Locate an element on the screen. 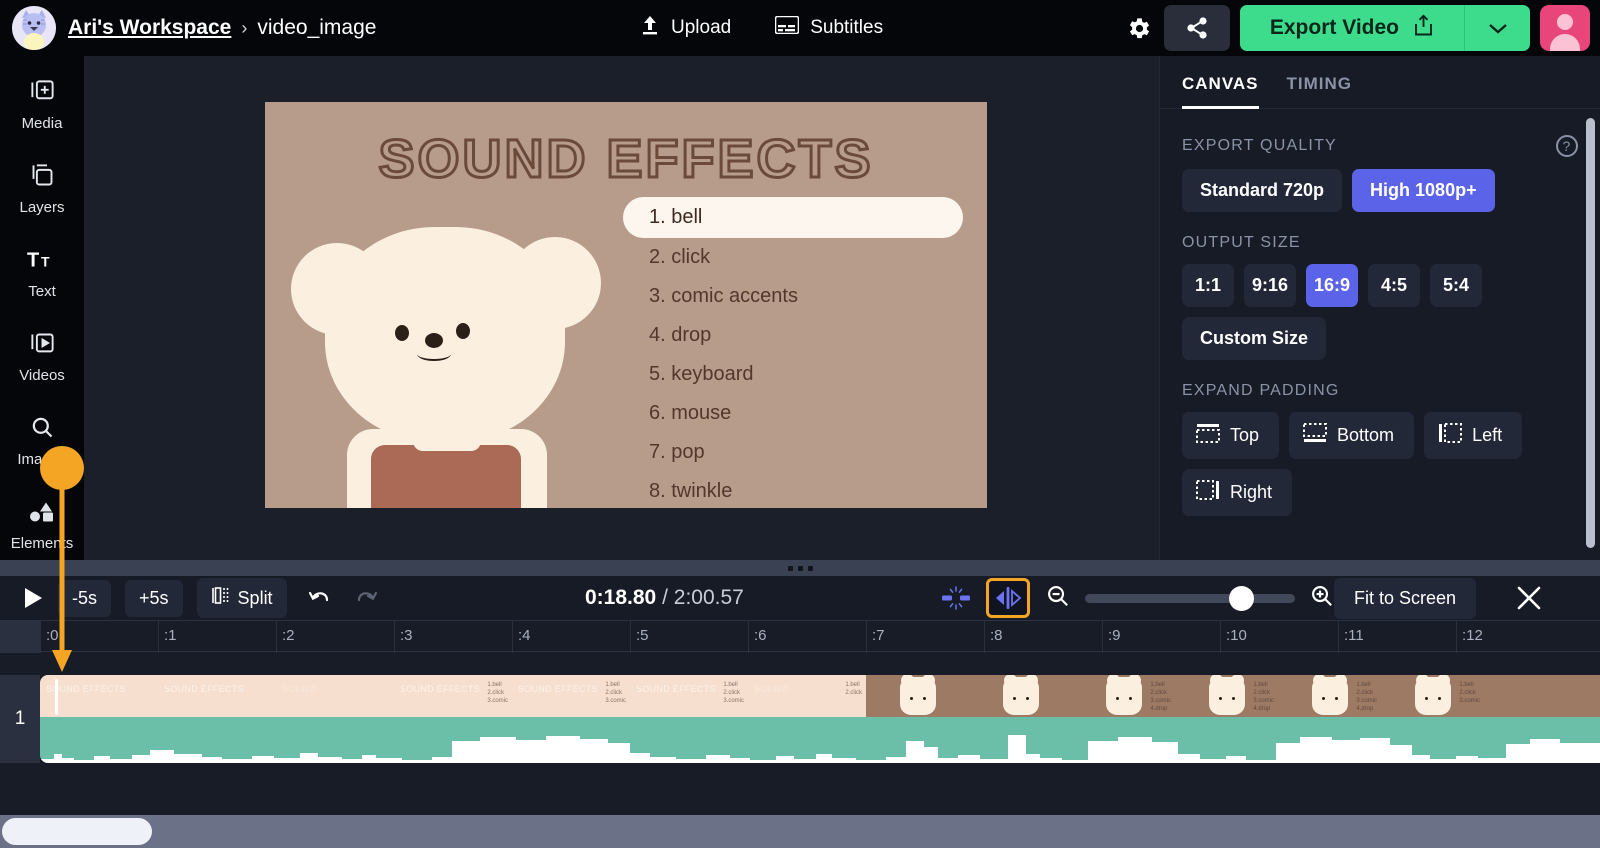  close-gap-icon is located at coordinates (956, 598).